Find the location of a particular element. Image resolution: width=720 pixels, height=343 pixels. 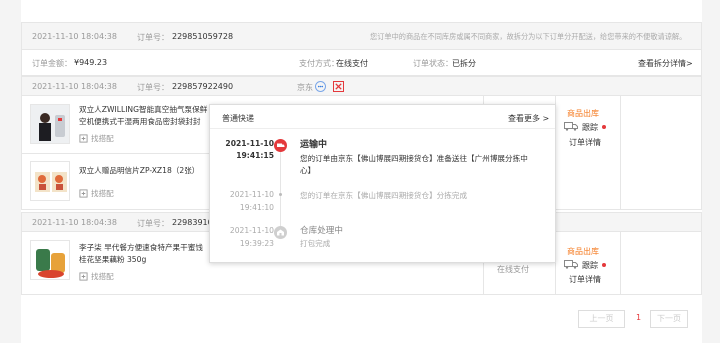

view-more-link: 查看更多 > is located at coordinates (528, 118).